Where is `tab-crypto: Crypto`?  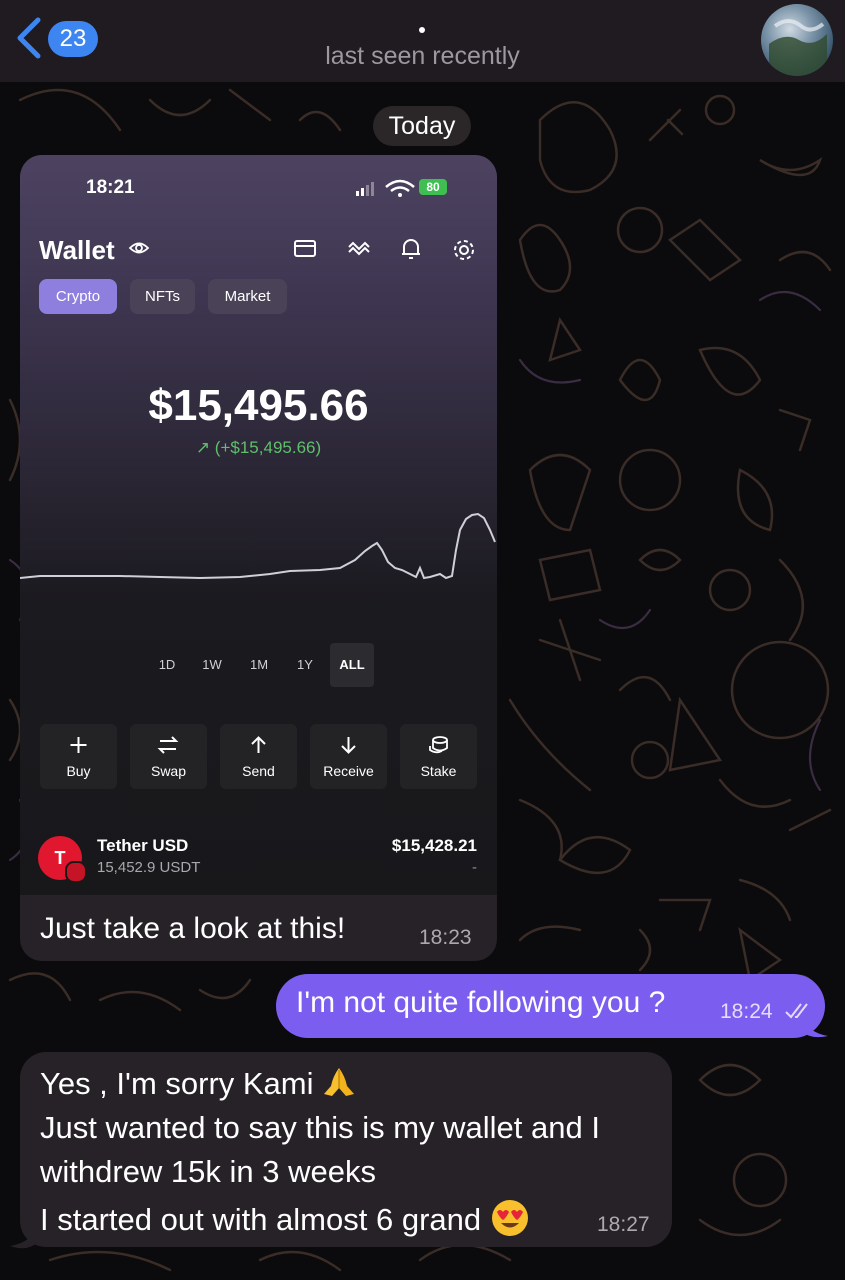
tab-crypto: Crypto is located at coordinates (78, 296).